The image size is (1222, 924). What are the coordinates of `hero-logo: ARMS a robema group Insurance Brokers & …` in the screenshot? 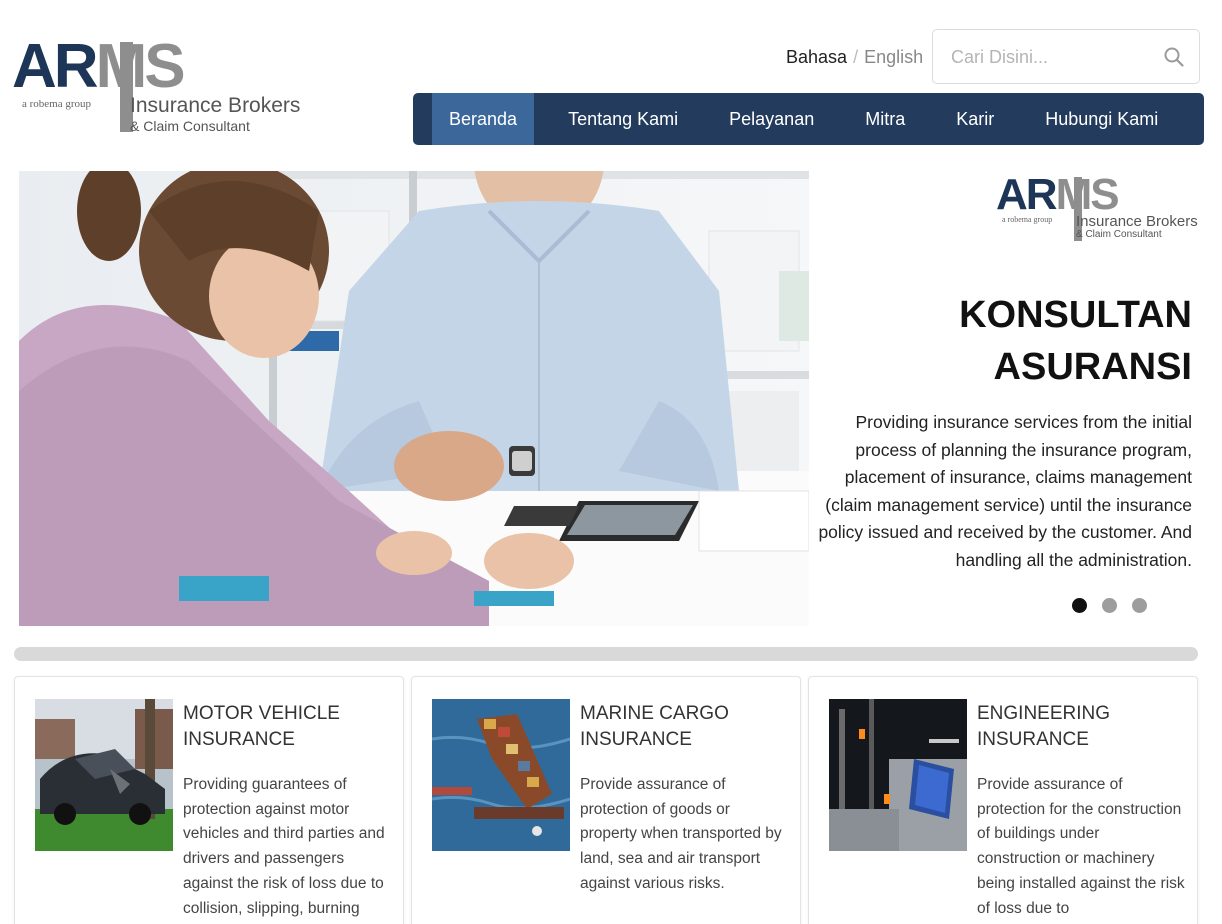 It's located at (1097, 206).